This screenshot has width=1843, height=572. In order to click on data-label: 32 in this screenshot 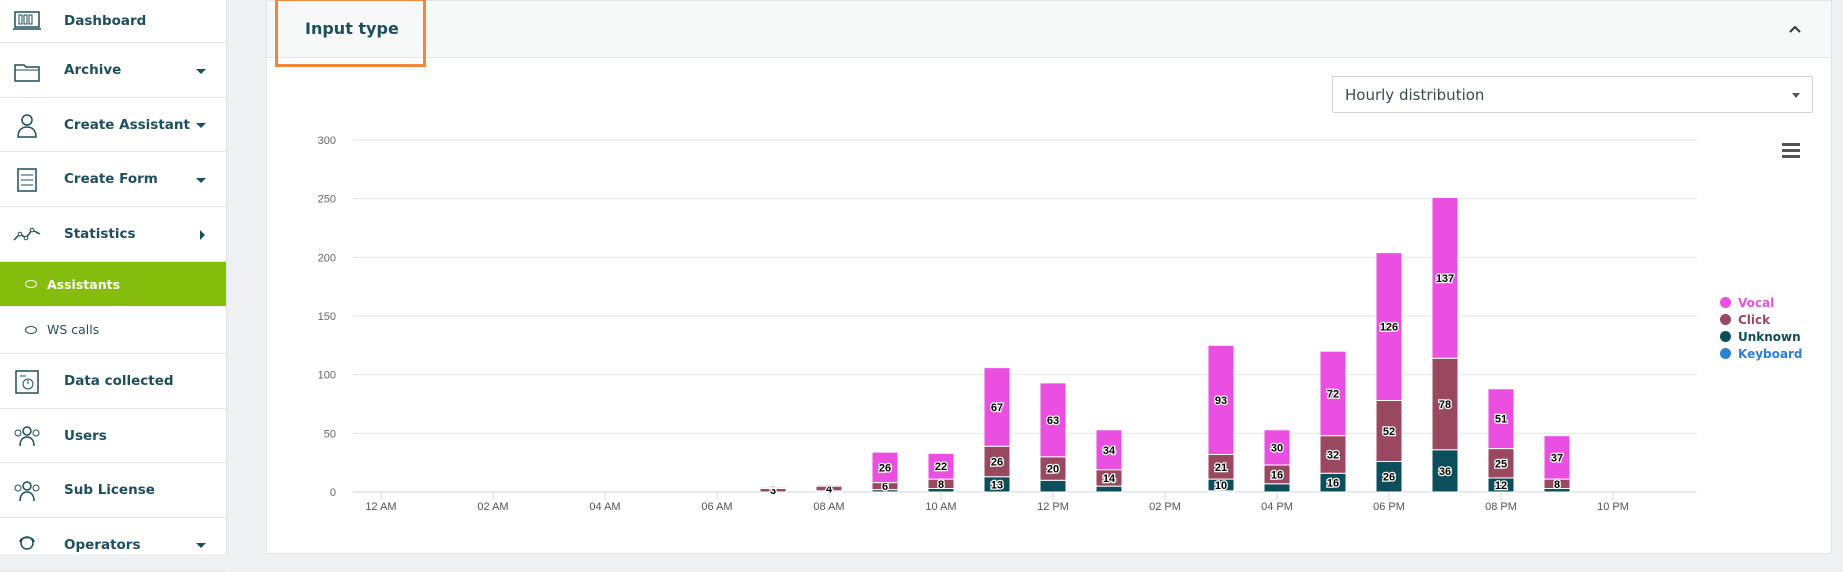, I will do `click(1333, 455)`.